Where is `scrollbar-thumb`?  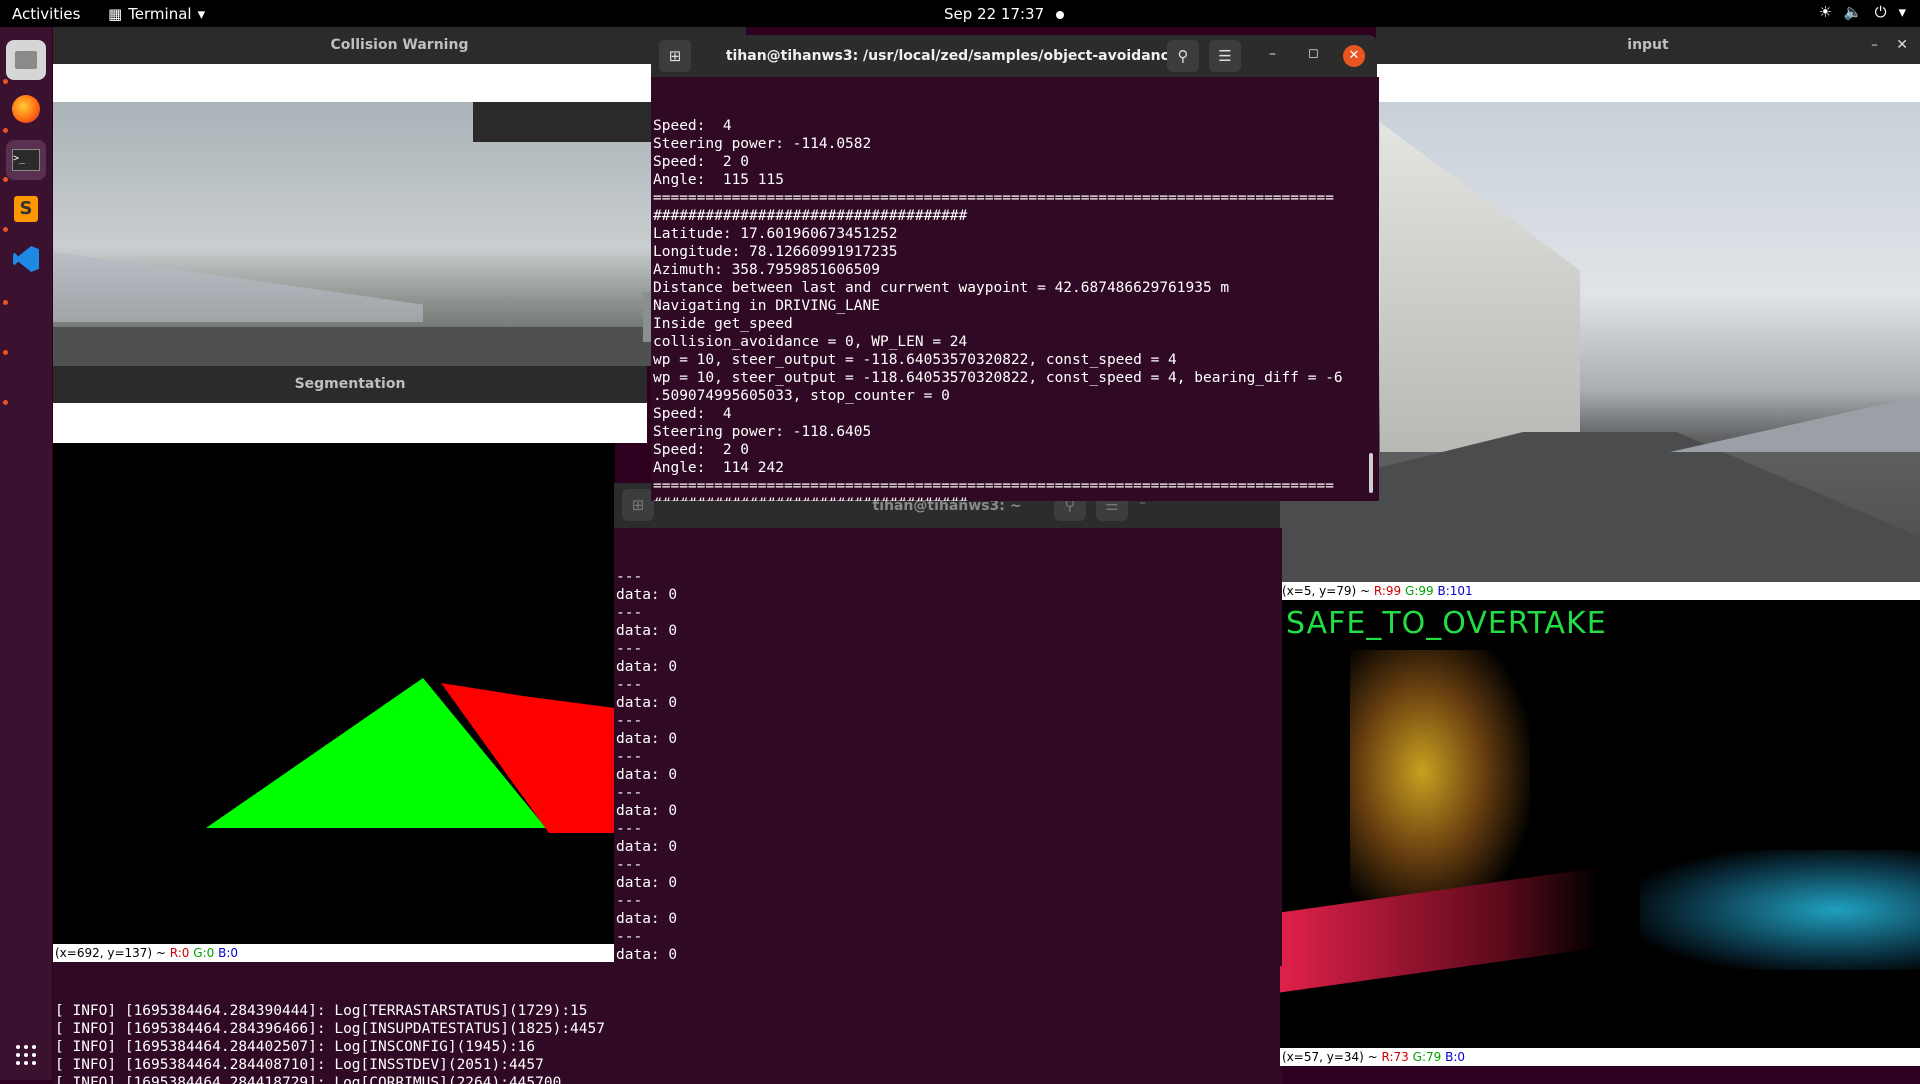 scrollbar-thumb is located at coordinates (1371, 473).